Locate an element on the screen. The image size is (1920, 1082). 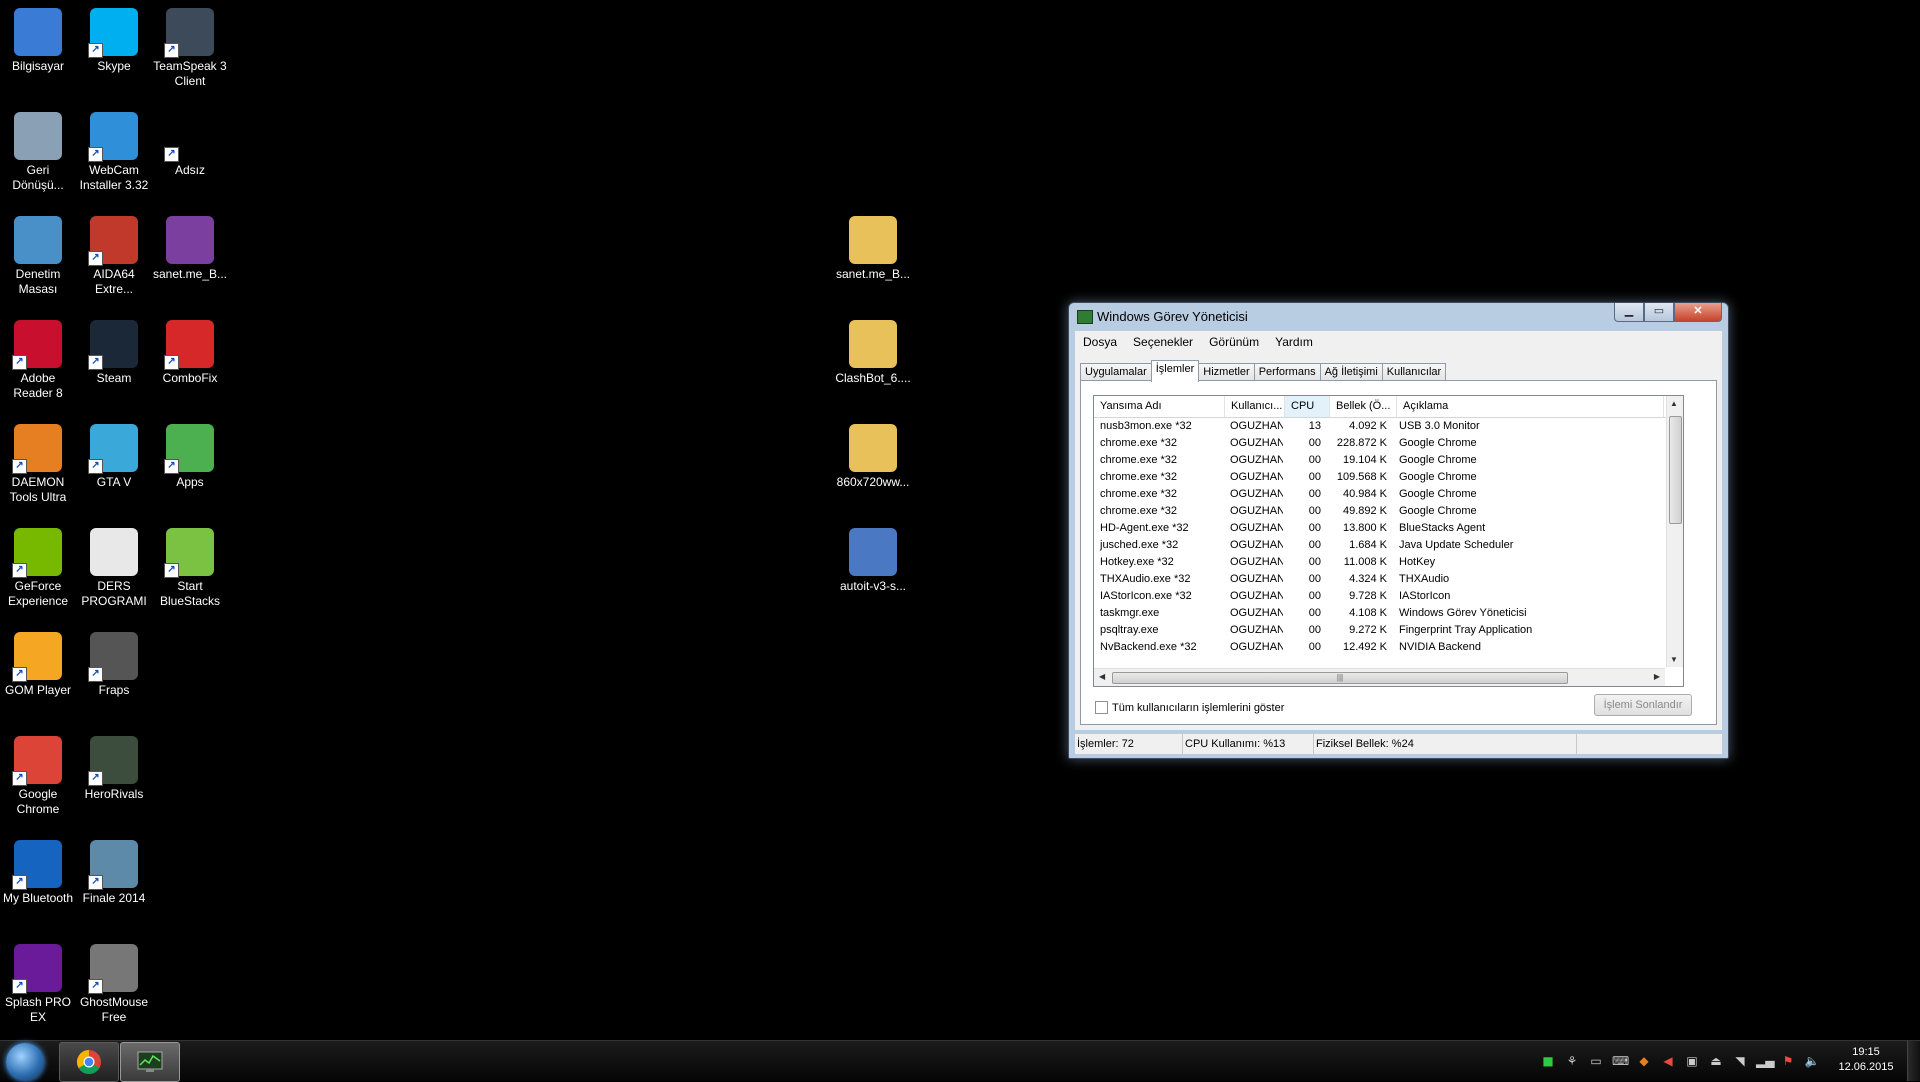
show-desktop-button is located at coordinates (1913, 1061).